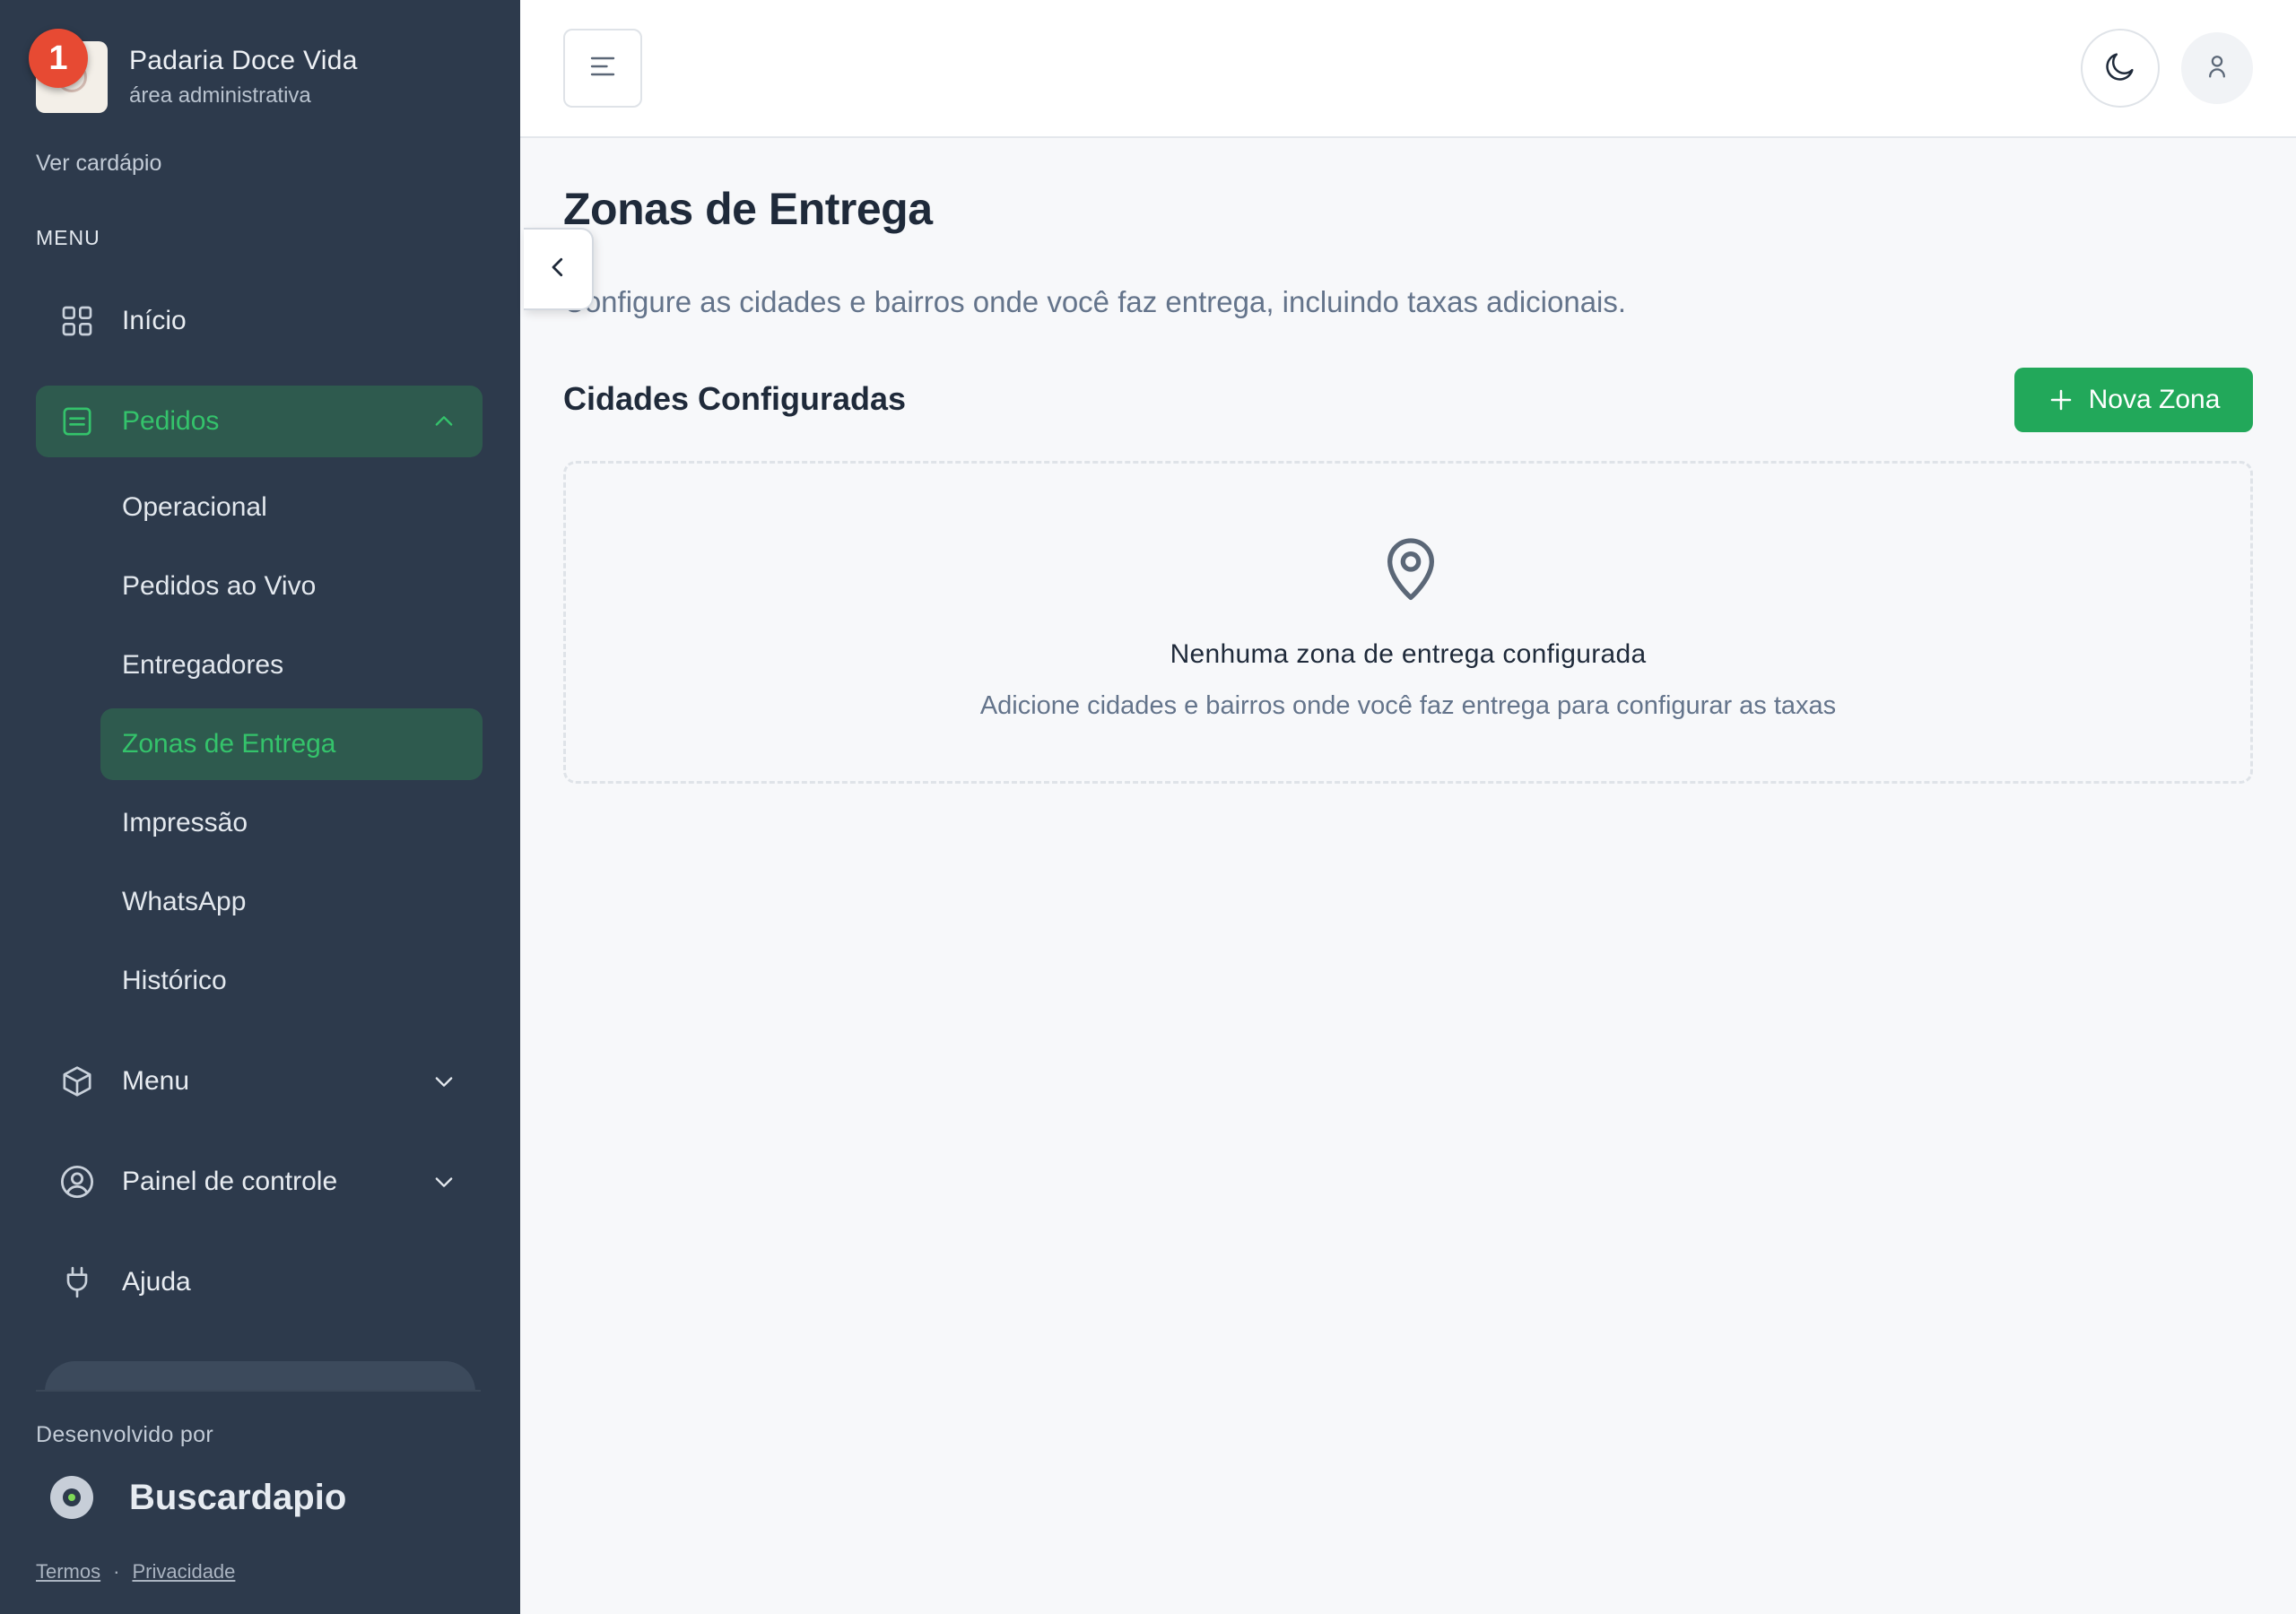 The image size is (2296, 1614). I want to click on chevron-left-icon, so click(557, 269).